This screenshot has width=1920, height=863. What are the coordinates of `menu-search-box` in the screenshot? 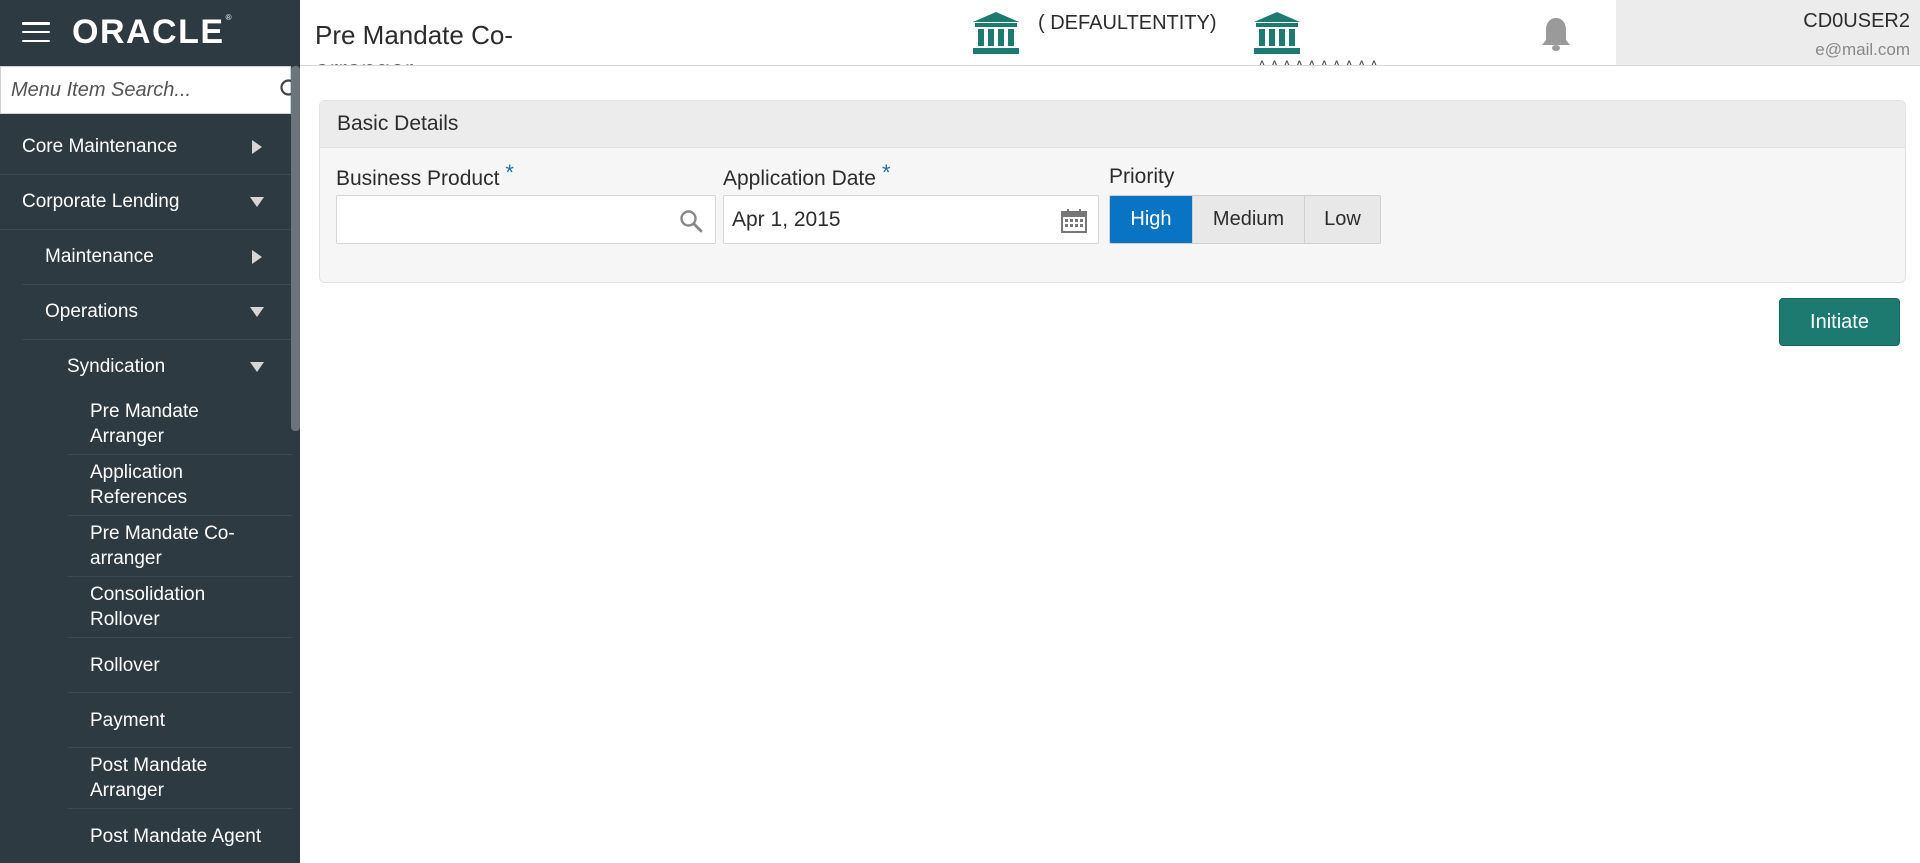 It's located at (150, 90).